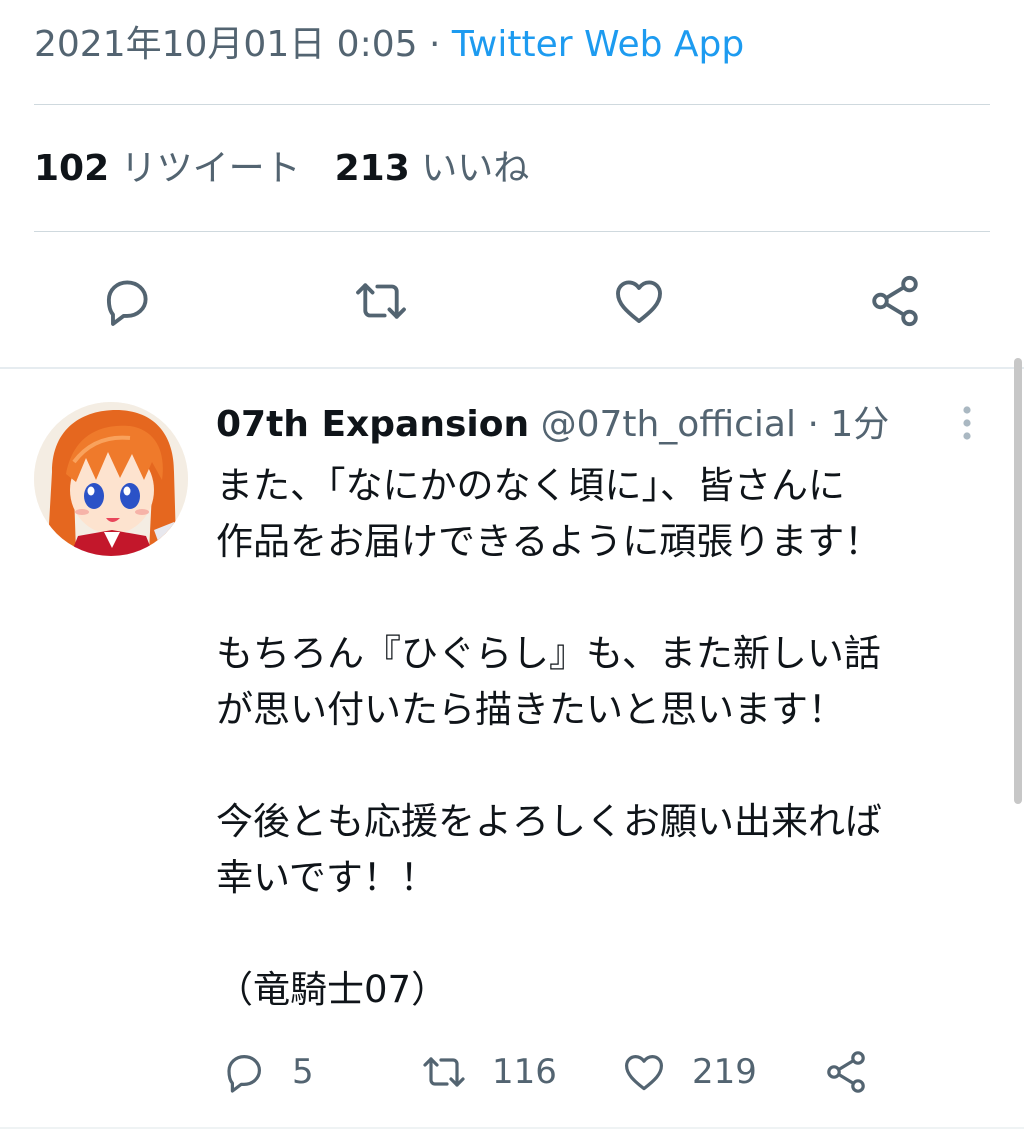 Image resolution: width=1024 pixels, height=1138 pixels. I want to click on reply-header: 07th Expansion @07th_official · 1分, so click(552, 425).